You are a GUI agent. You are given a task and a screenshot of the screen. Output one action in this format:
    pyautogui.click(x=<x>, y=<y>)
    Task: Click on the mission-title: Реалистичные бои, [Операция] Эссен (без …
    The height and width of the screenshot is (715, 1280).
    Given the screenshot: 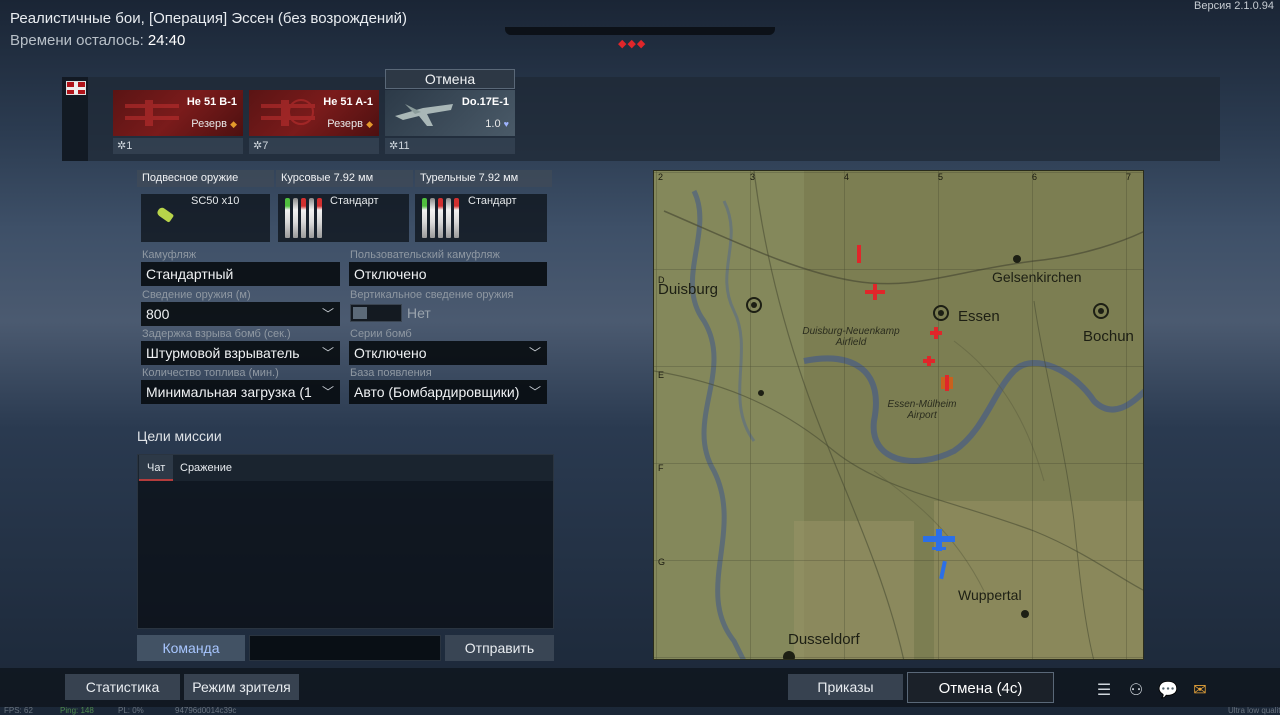 What is the action you would take?
    pyautogui.click(x=208, y=18)
    